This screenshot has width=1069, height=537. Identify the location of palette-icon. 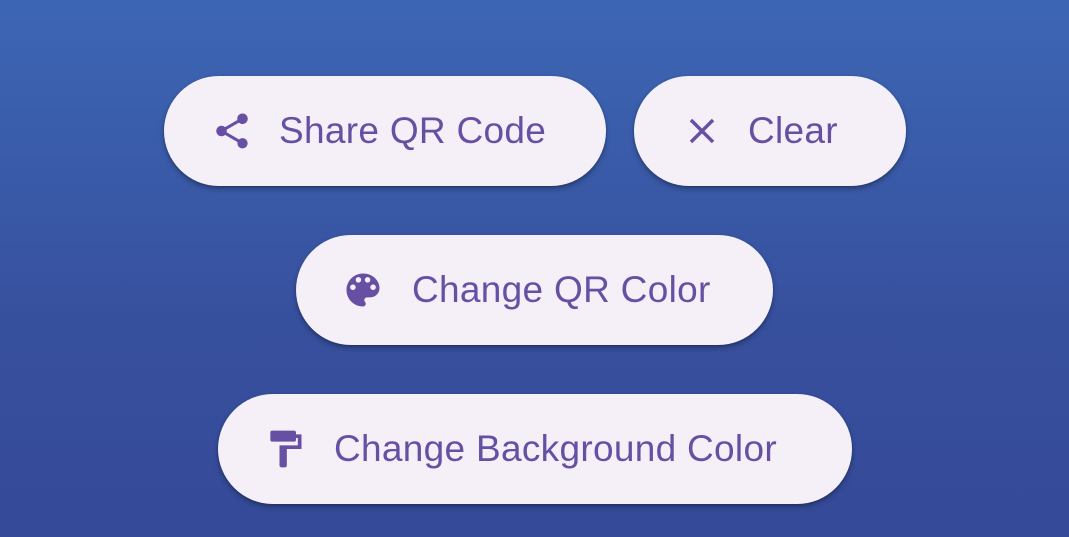
(363, 290).